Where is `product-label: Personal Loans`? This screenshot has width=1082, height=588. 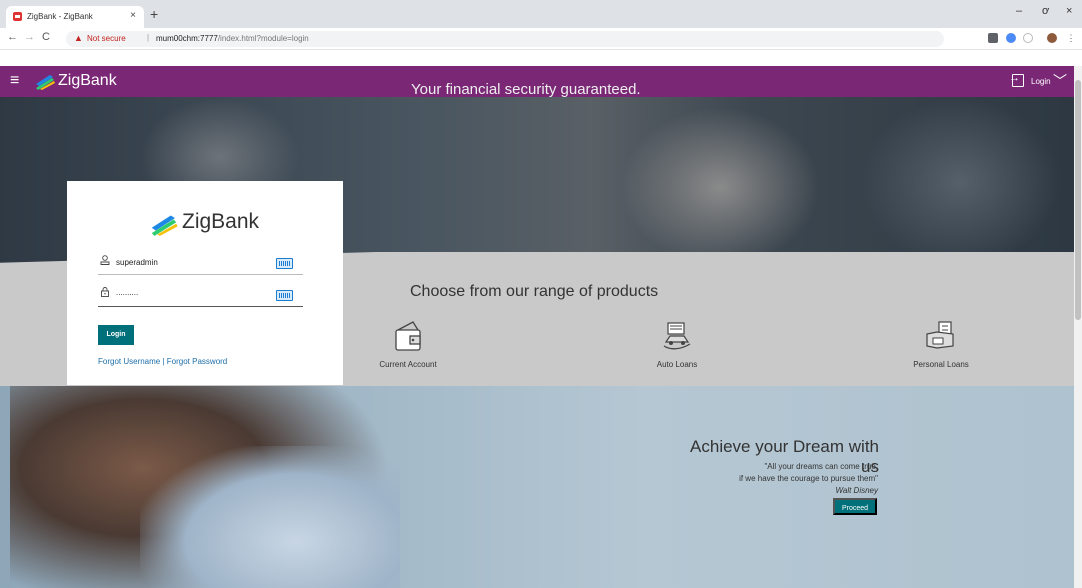 product-label: Personal Loans is located at coordinates (941, 364).